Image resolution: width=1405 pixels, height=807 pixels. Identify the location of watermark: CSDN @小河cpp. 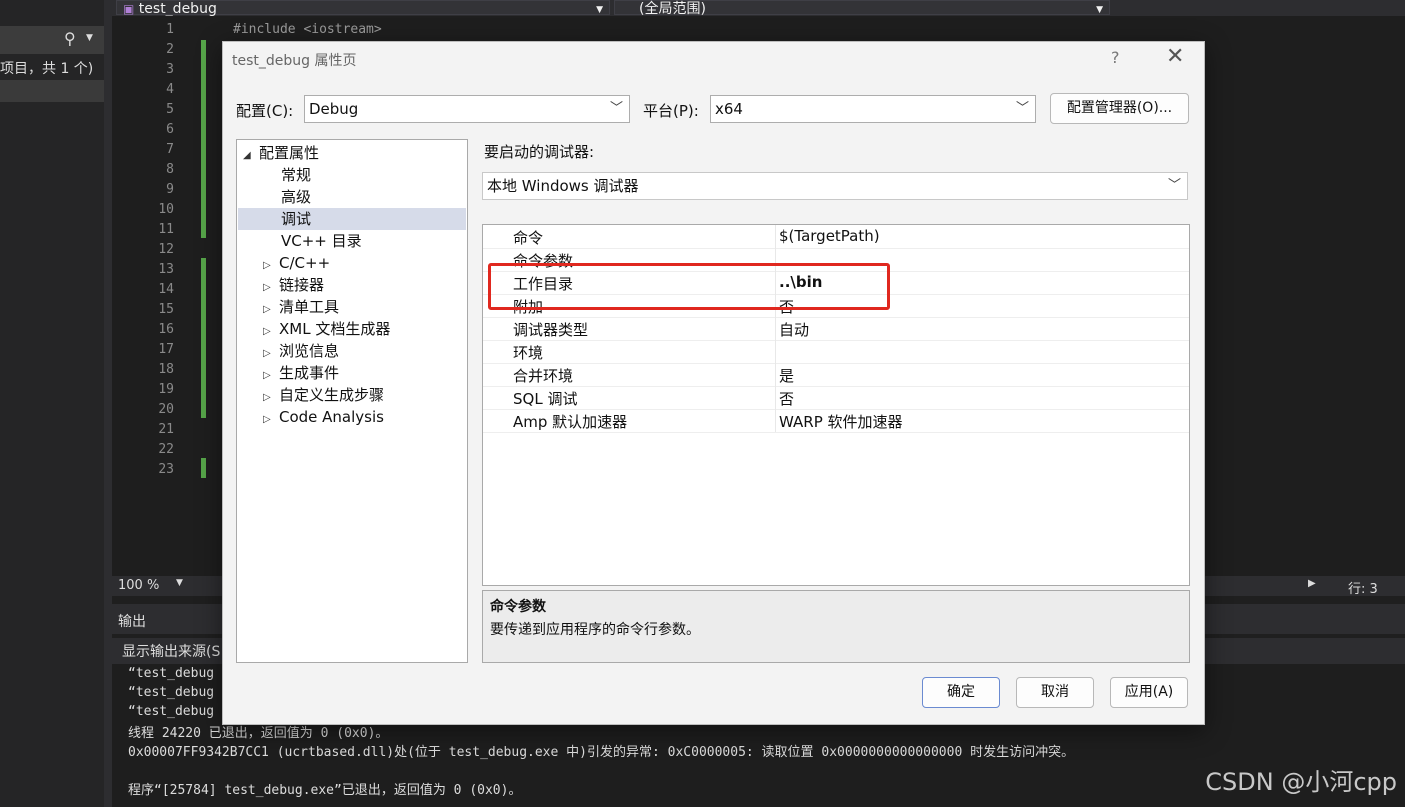
(1301, 782).